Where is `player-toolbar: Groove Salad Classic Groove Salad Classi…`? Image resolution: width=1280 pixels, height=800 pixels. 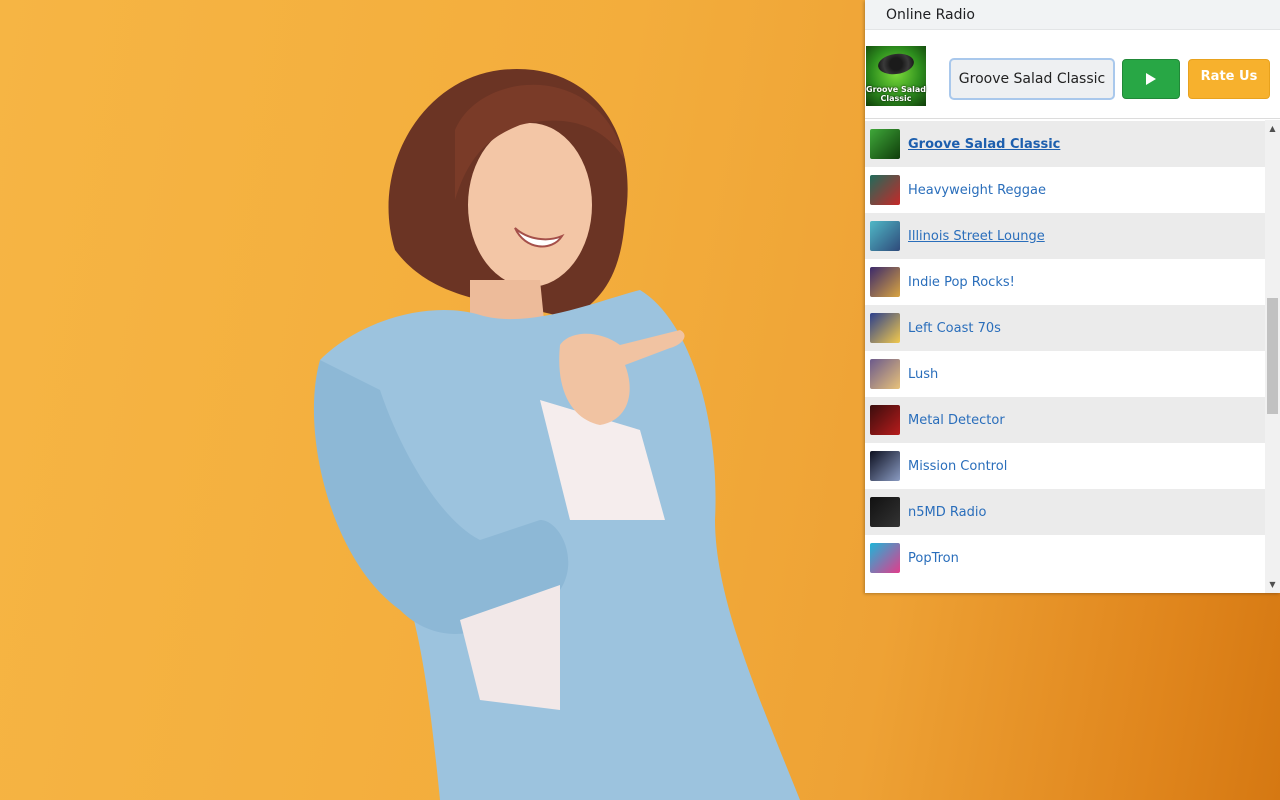
player-toolbar: Groove Salad Classic Groove Salad Classi… is located at coordinates (1072, 74).